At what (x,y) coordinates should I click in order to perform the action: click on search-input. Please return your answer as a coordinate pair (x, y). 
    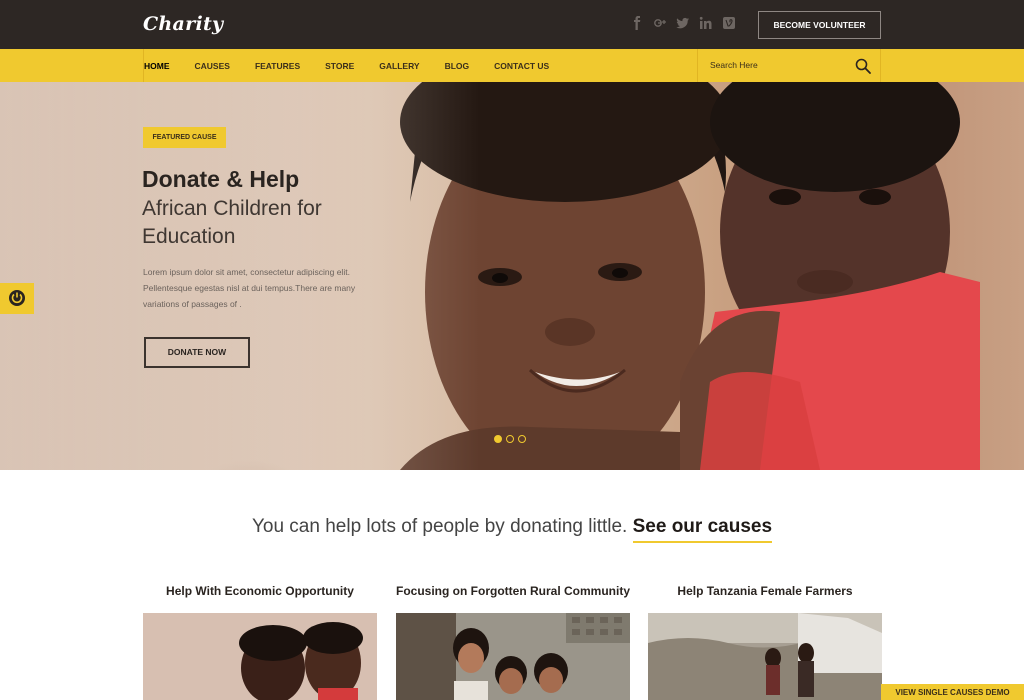
    Looking at the image, I should click on (775, 65).